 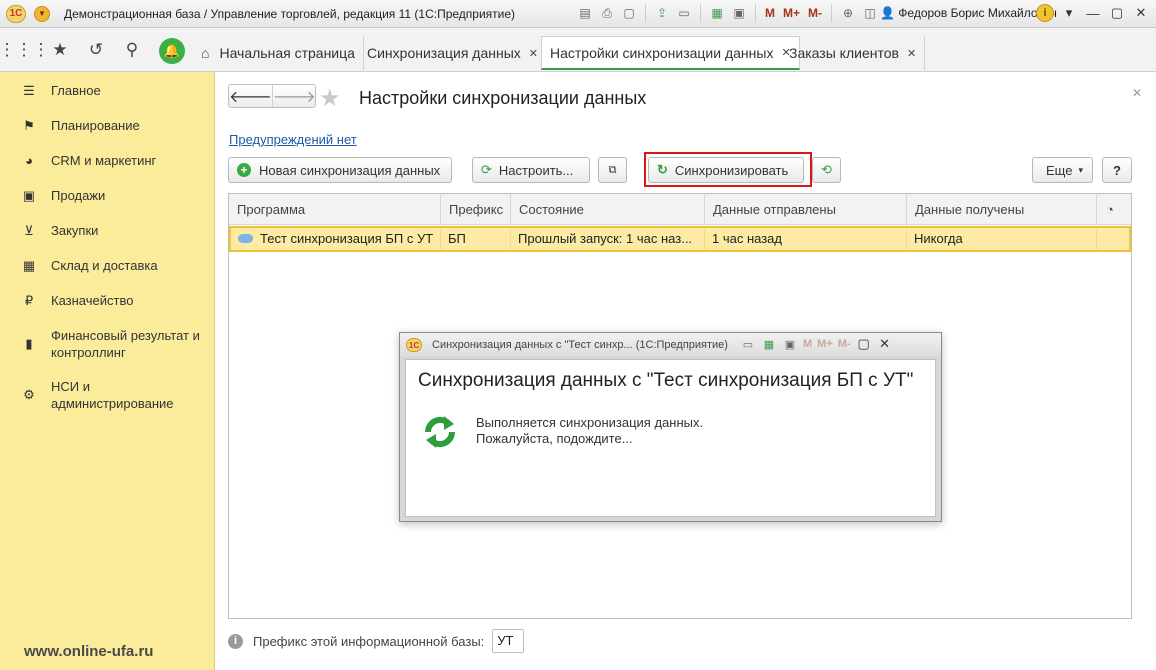 What do you see at coordinates (250, 96) in the screenshot?
I see `back-arrow-icon: 🡐` at bounding box center [250, 96].